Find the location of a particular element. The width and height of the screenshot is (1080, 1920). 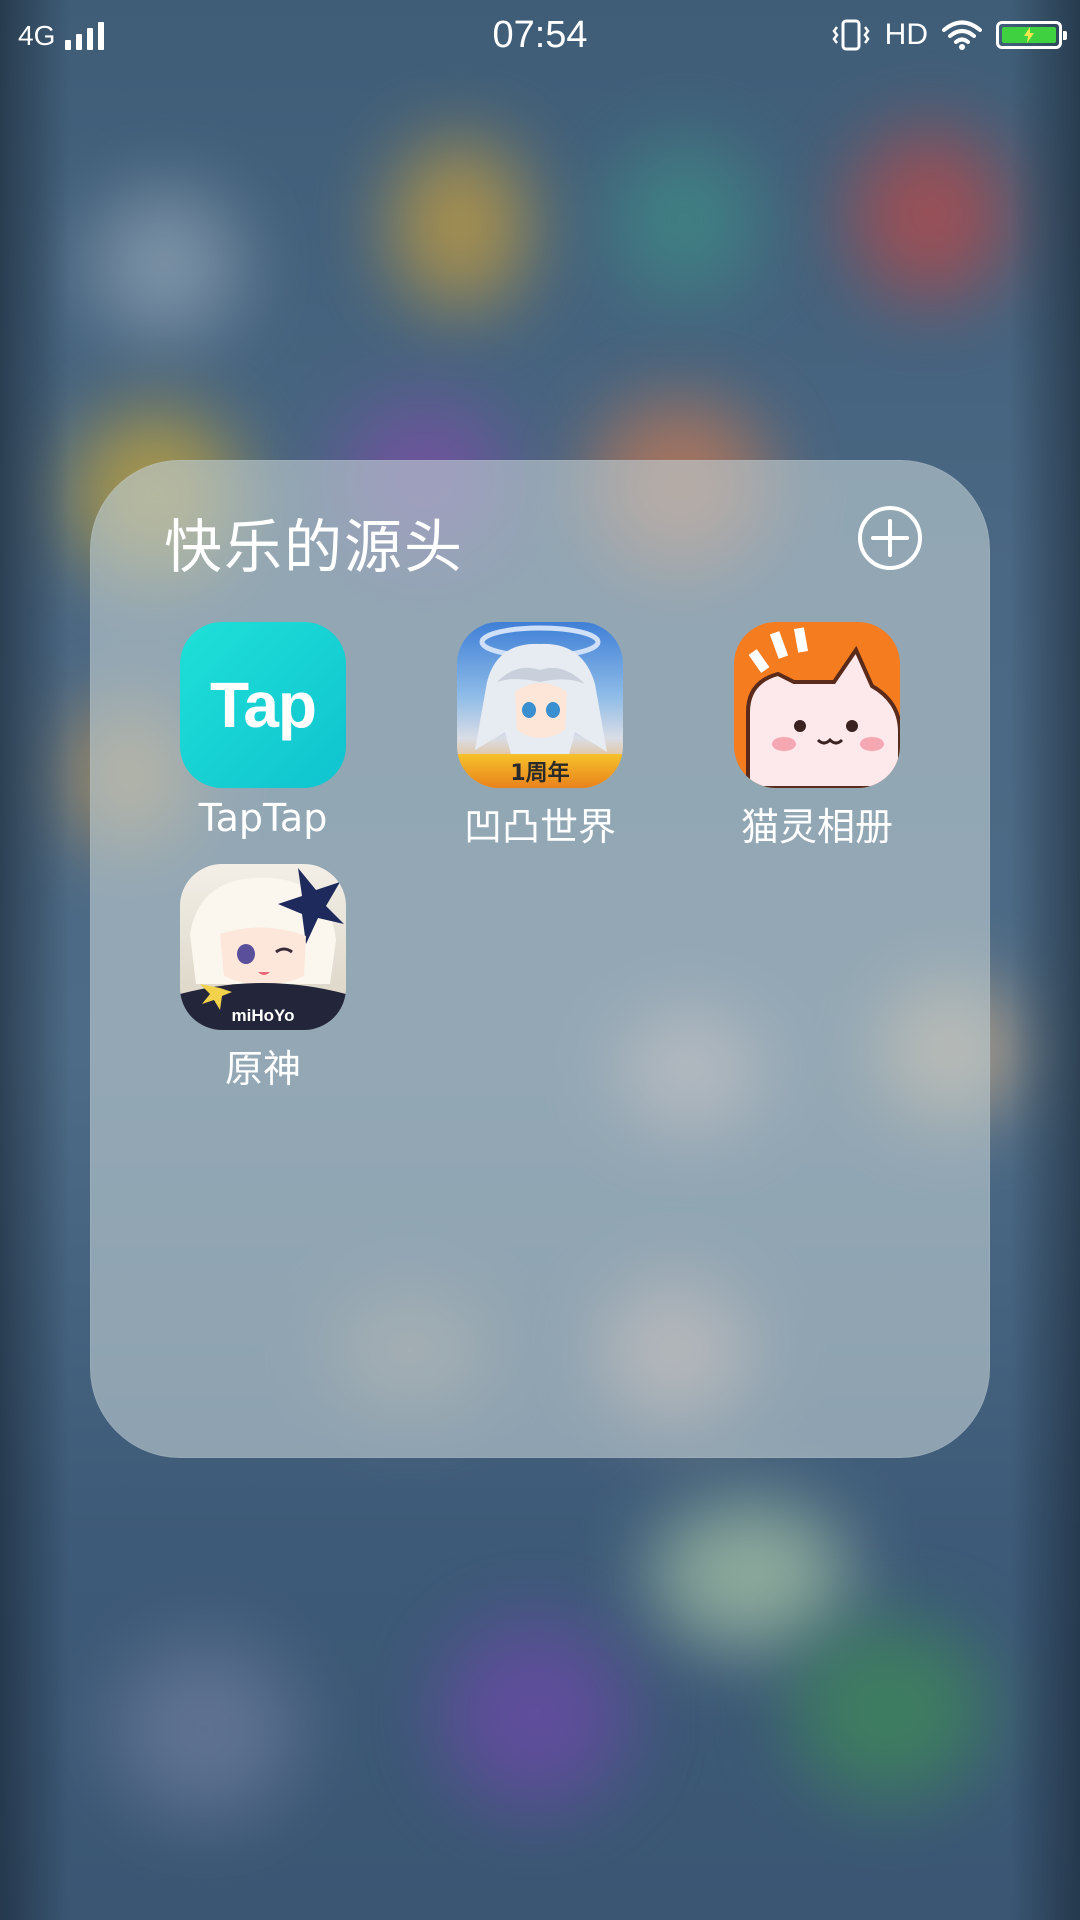

plus-circle-icon is located at coordinates (890, 538).